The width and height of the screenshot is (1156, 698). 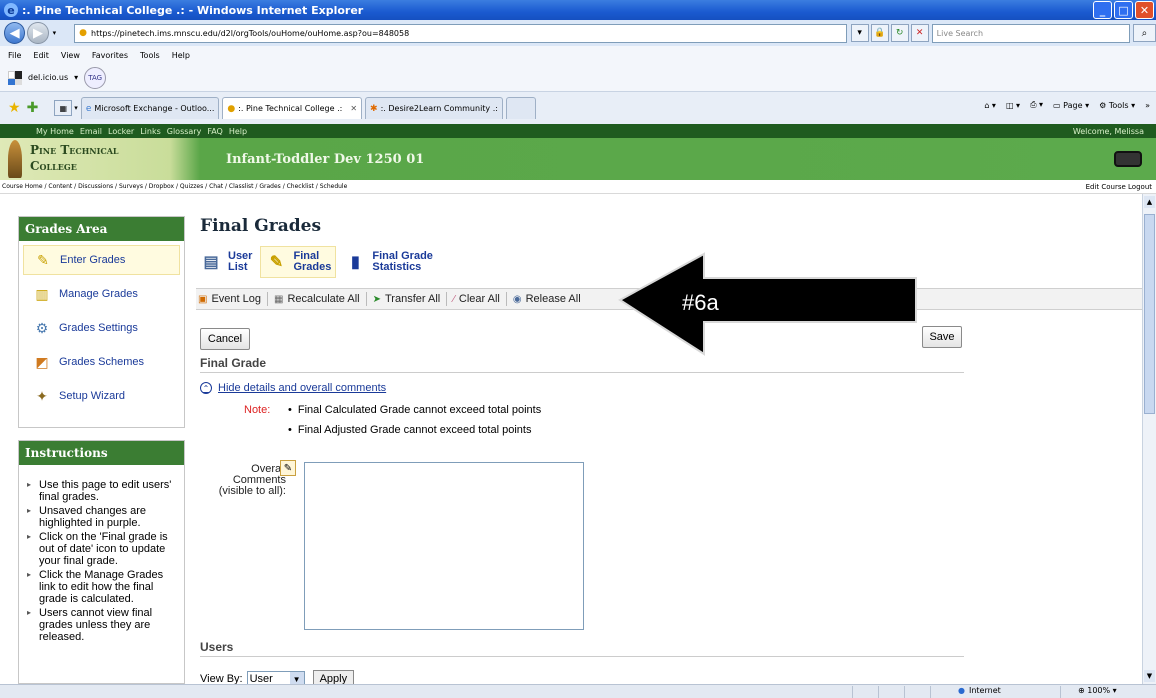 I want to click on search-input: Live Search, so click(x=1030, y=33).